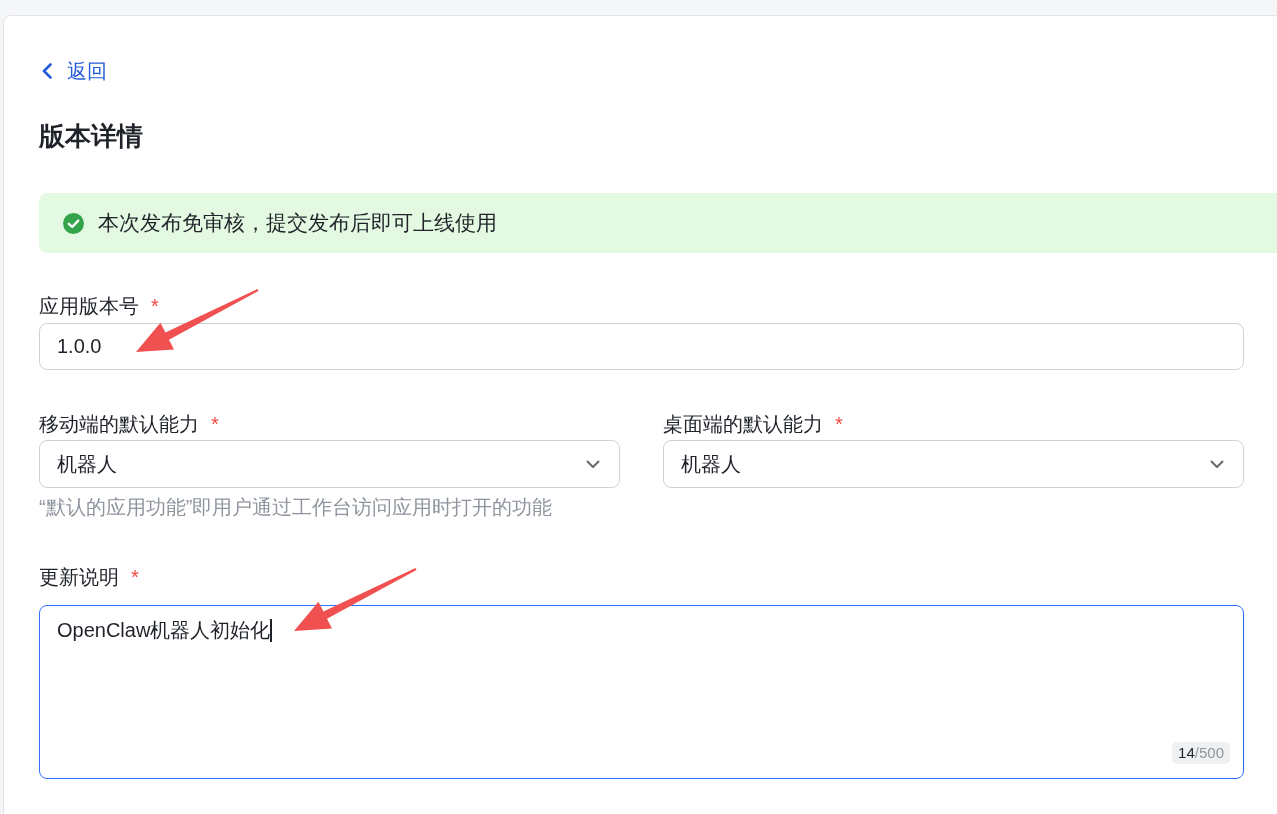 The image size is (1277, 814). I want to click on chevron-left-icon, so click(47, 71).